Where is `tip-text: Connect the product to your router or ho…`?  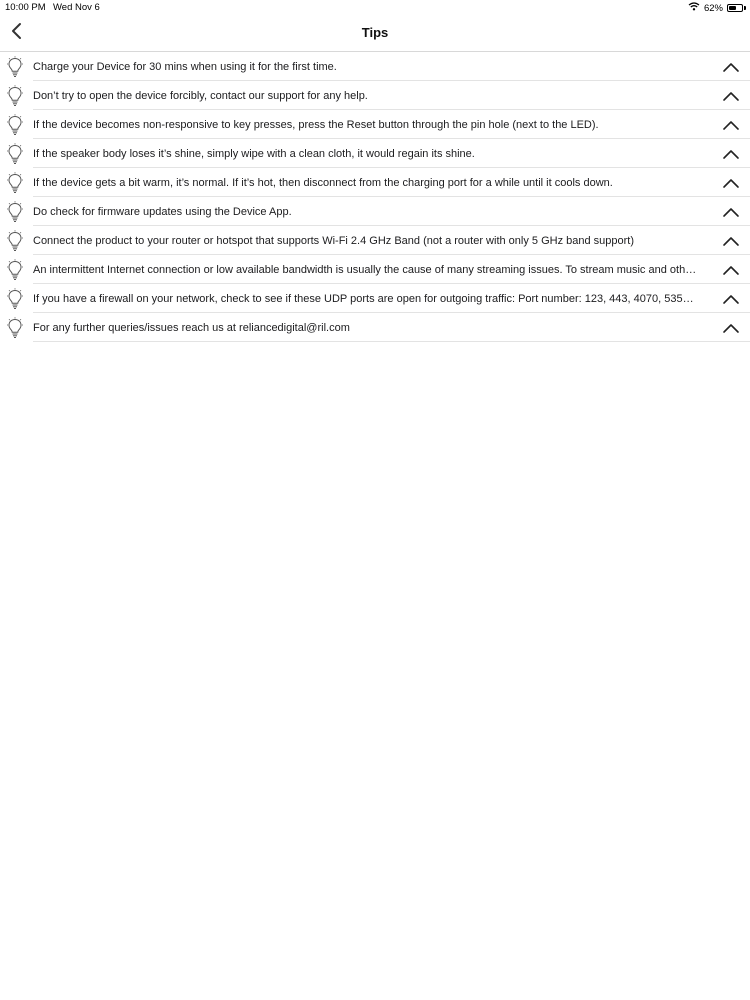
tip-text: Connect the product to your router or ho… is located at coordinates (334, 241).